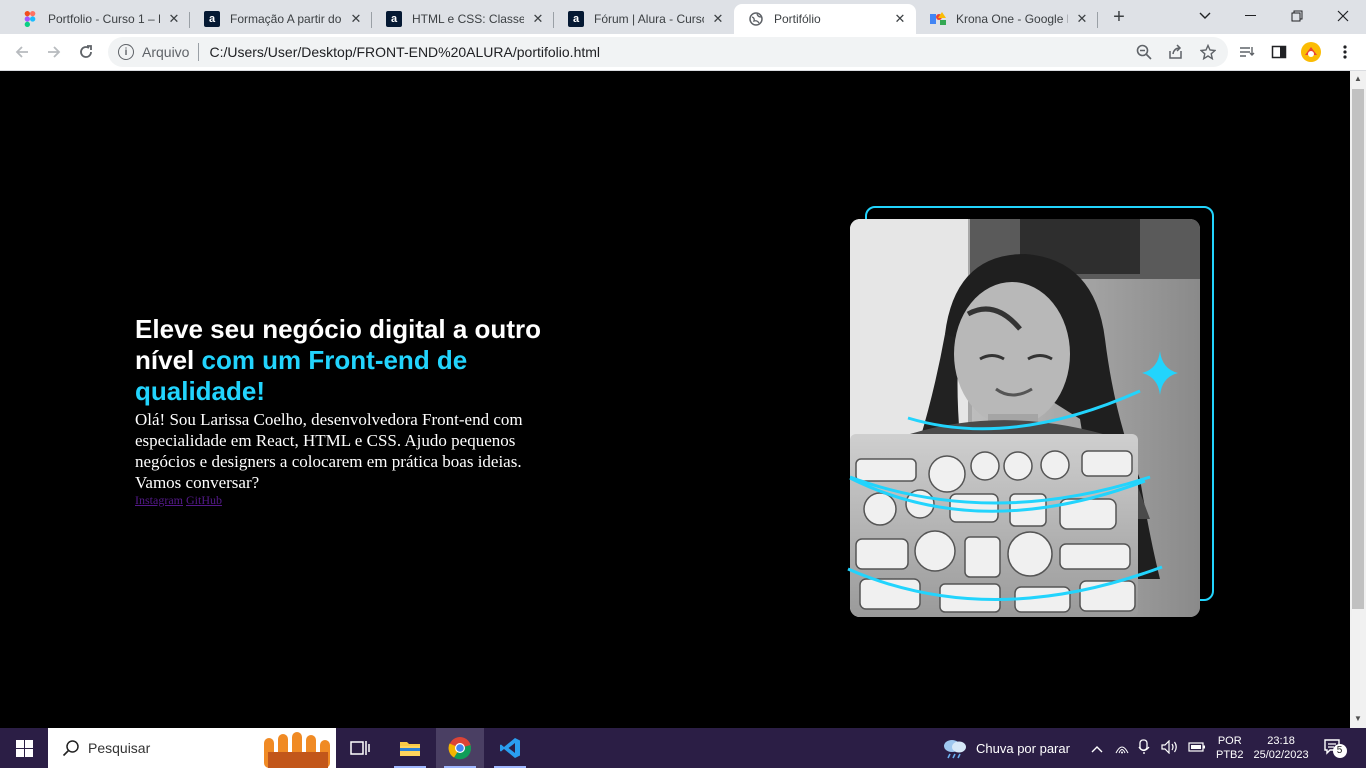 The height and width of the screenshot is (768, 1366). I want to click on minimize-icon, so click(1250, 15).